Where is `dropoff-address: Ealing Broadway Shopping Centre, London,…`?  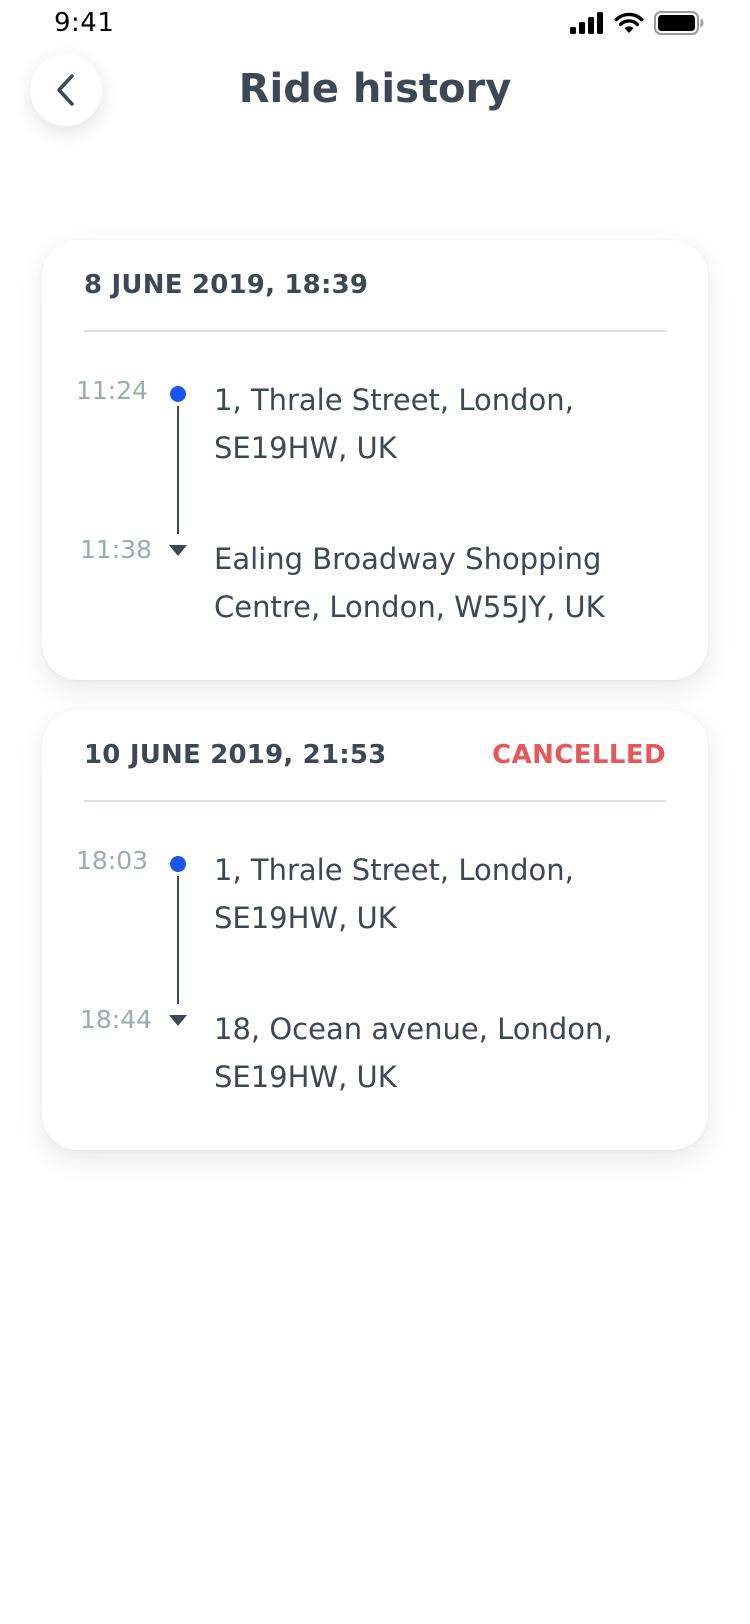
dropoff-address: Ealing Broadway Shopping Centre, London,… is located at coordinates (409, 583).